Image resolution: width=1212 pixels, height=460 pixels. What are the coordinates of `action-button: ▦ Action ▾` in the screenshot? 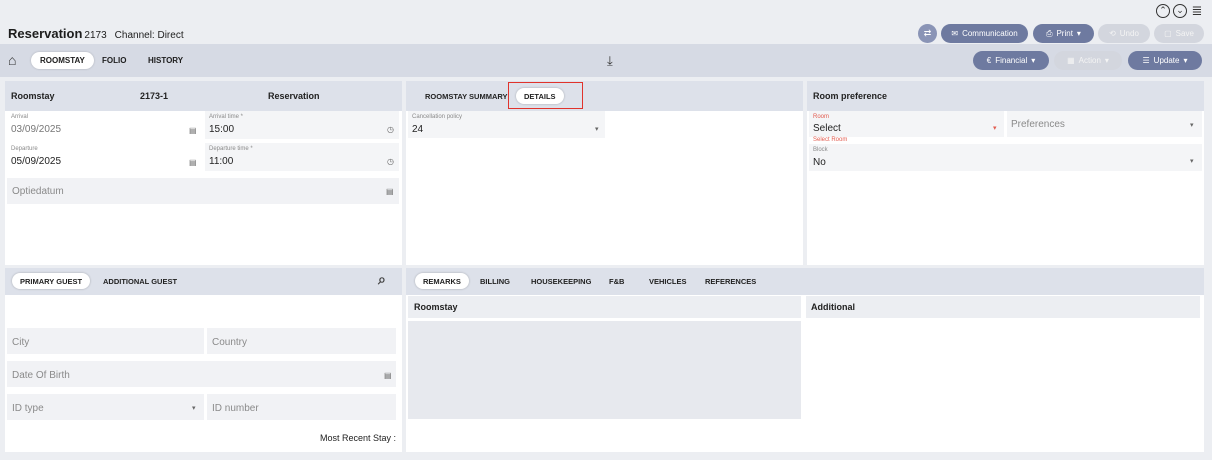 It's located at (1088, 60).